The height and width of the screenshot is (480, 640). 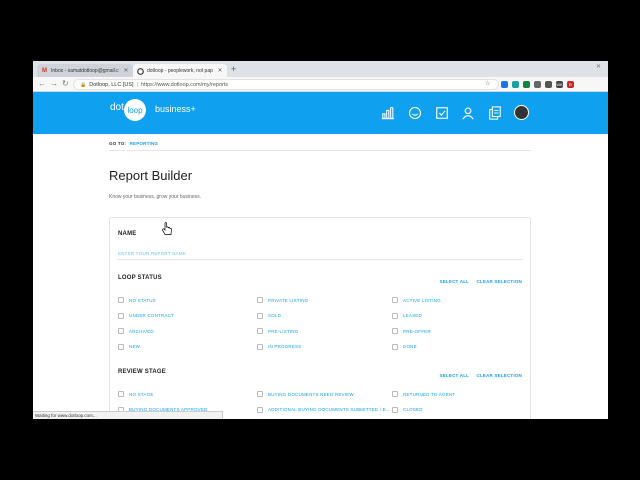 I want to click on tab-title: dotloop - peoplework, not pap, so click(x=180, y=70).